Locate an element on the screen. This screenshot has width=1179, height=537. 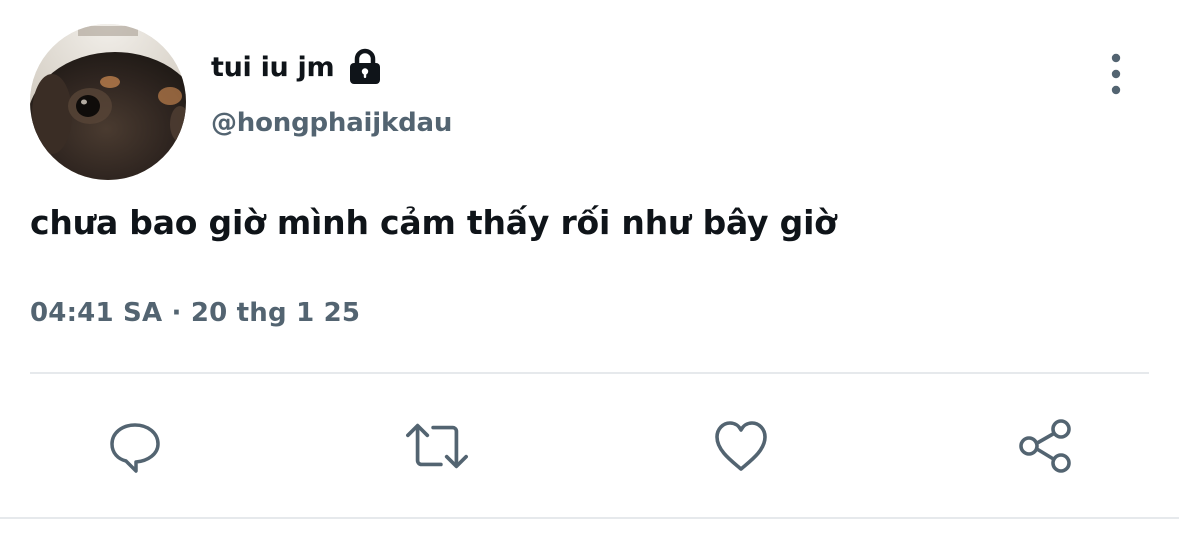
divider-bottom is located at coordinates (589, 518).